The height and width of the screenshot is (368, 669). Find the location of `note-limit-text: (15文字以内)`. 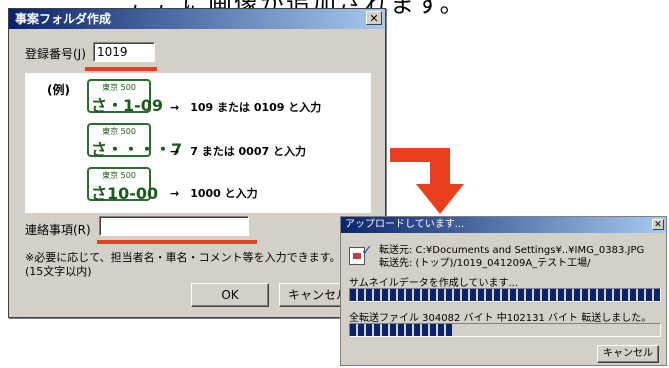

note-limit-text: (15文字以内) is located at coordinates (58, 271).